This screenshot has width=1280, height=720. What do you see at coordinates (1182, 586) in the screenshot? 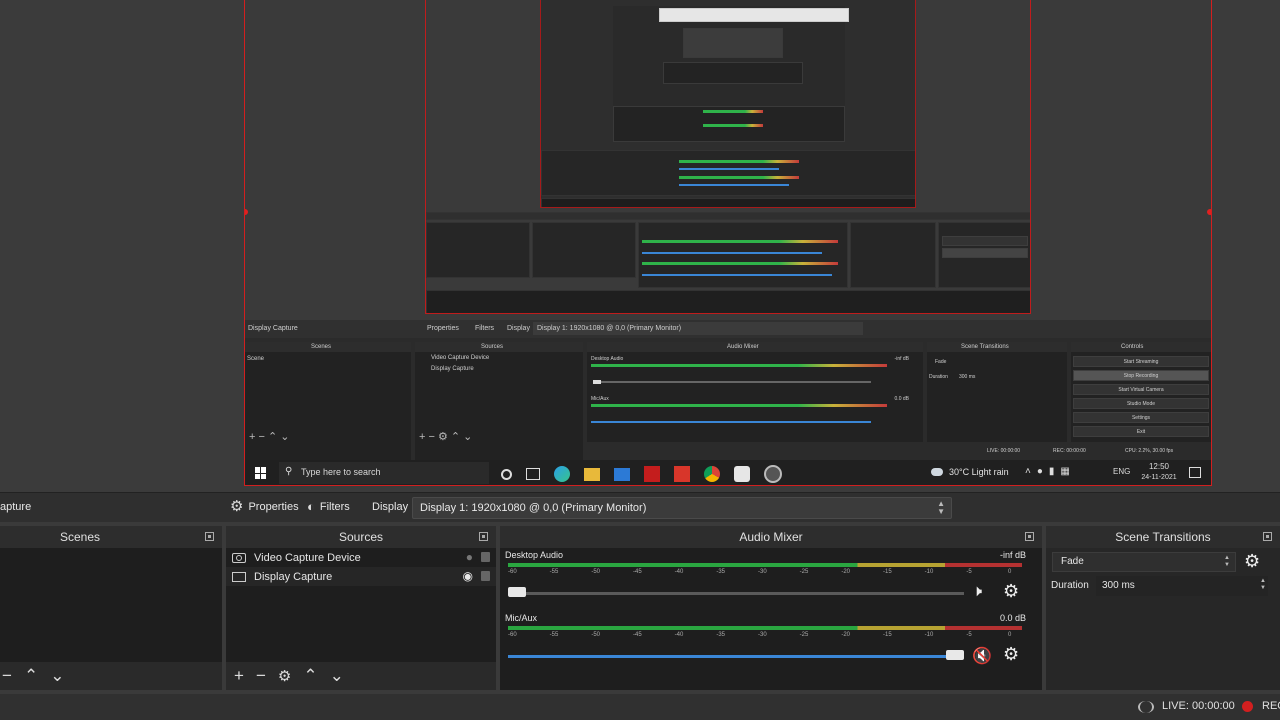
I see `duration-spinbox: 300 ms ▲ ▼` at bounding box center [1182, 586].